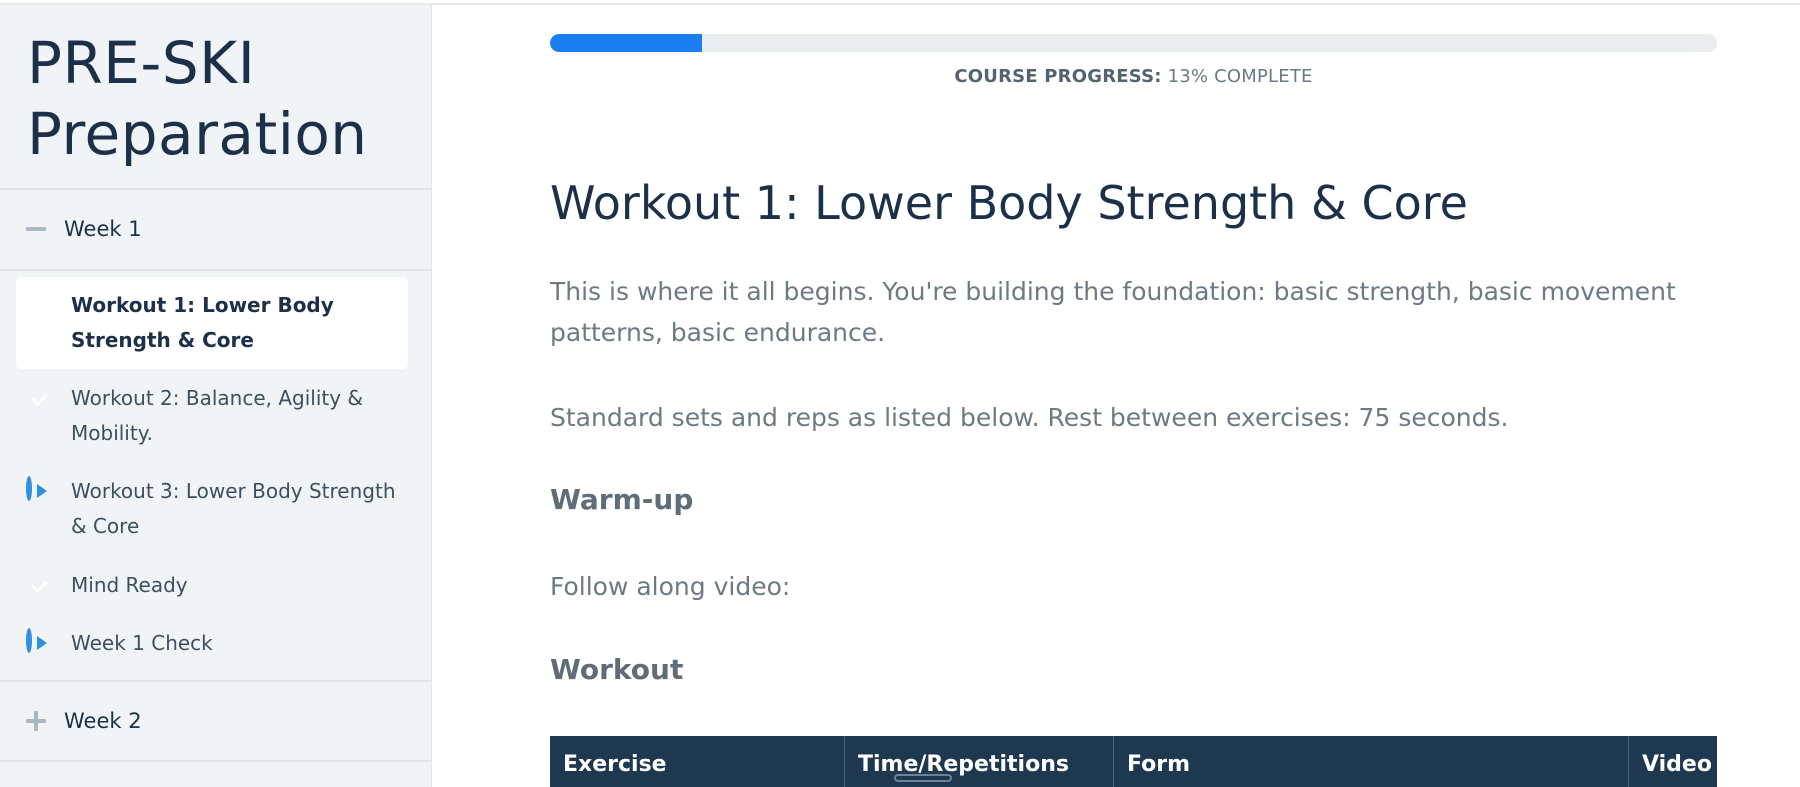  I want to click on table-header-exercise: Exercise, so click(697, 761).